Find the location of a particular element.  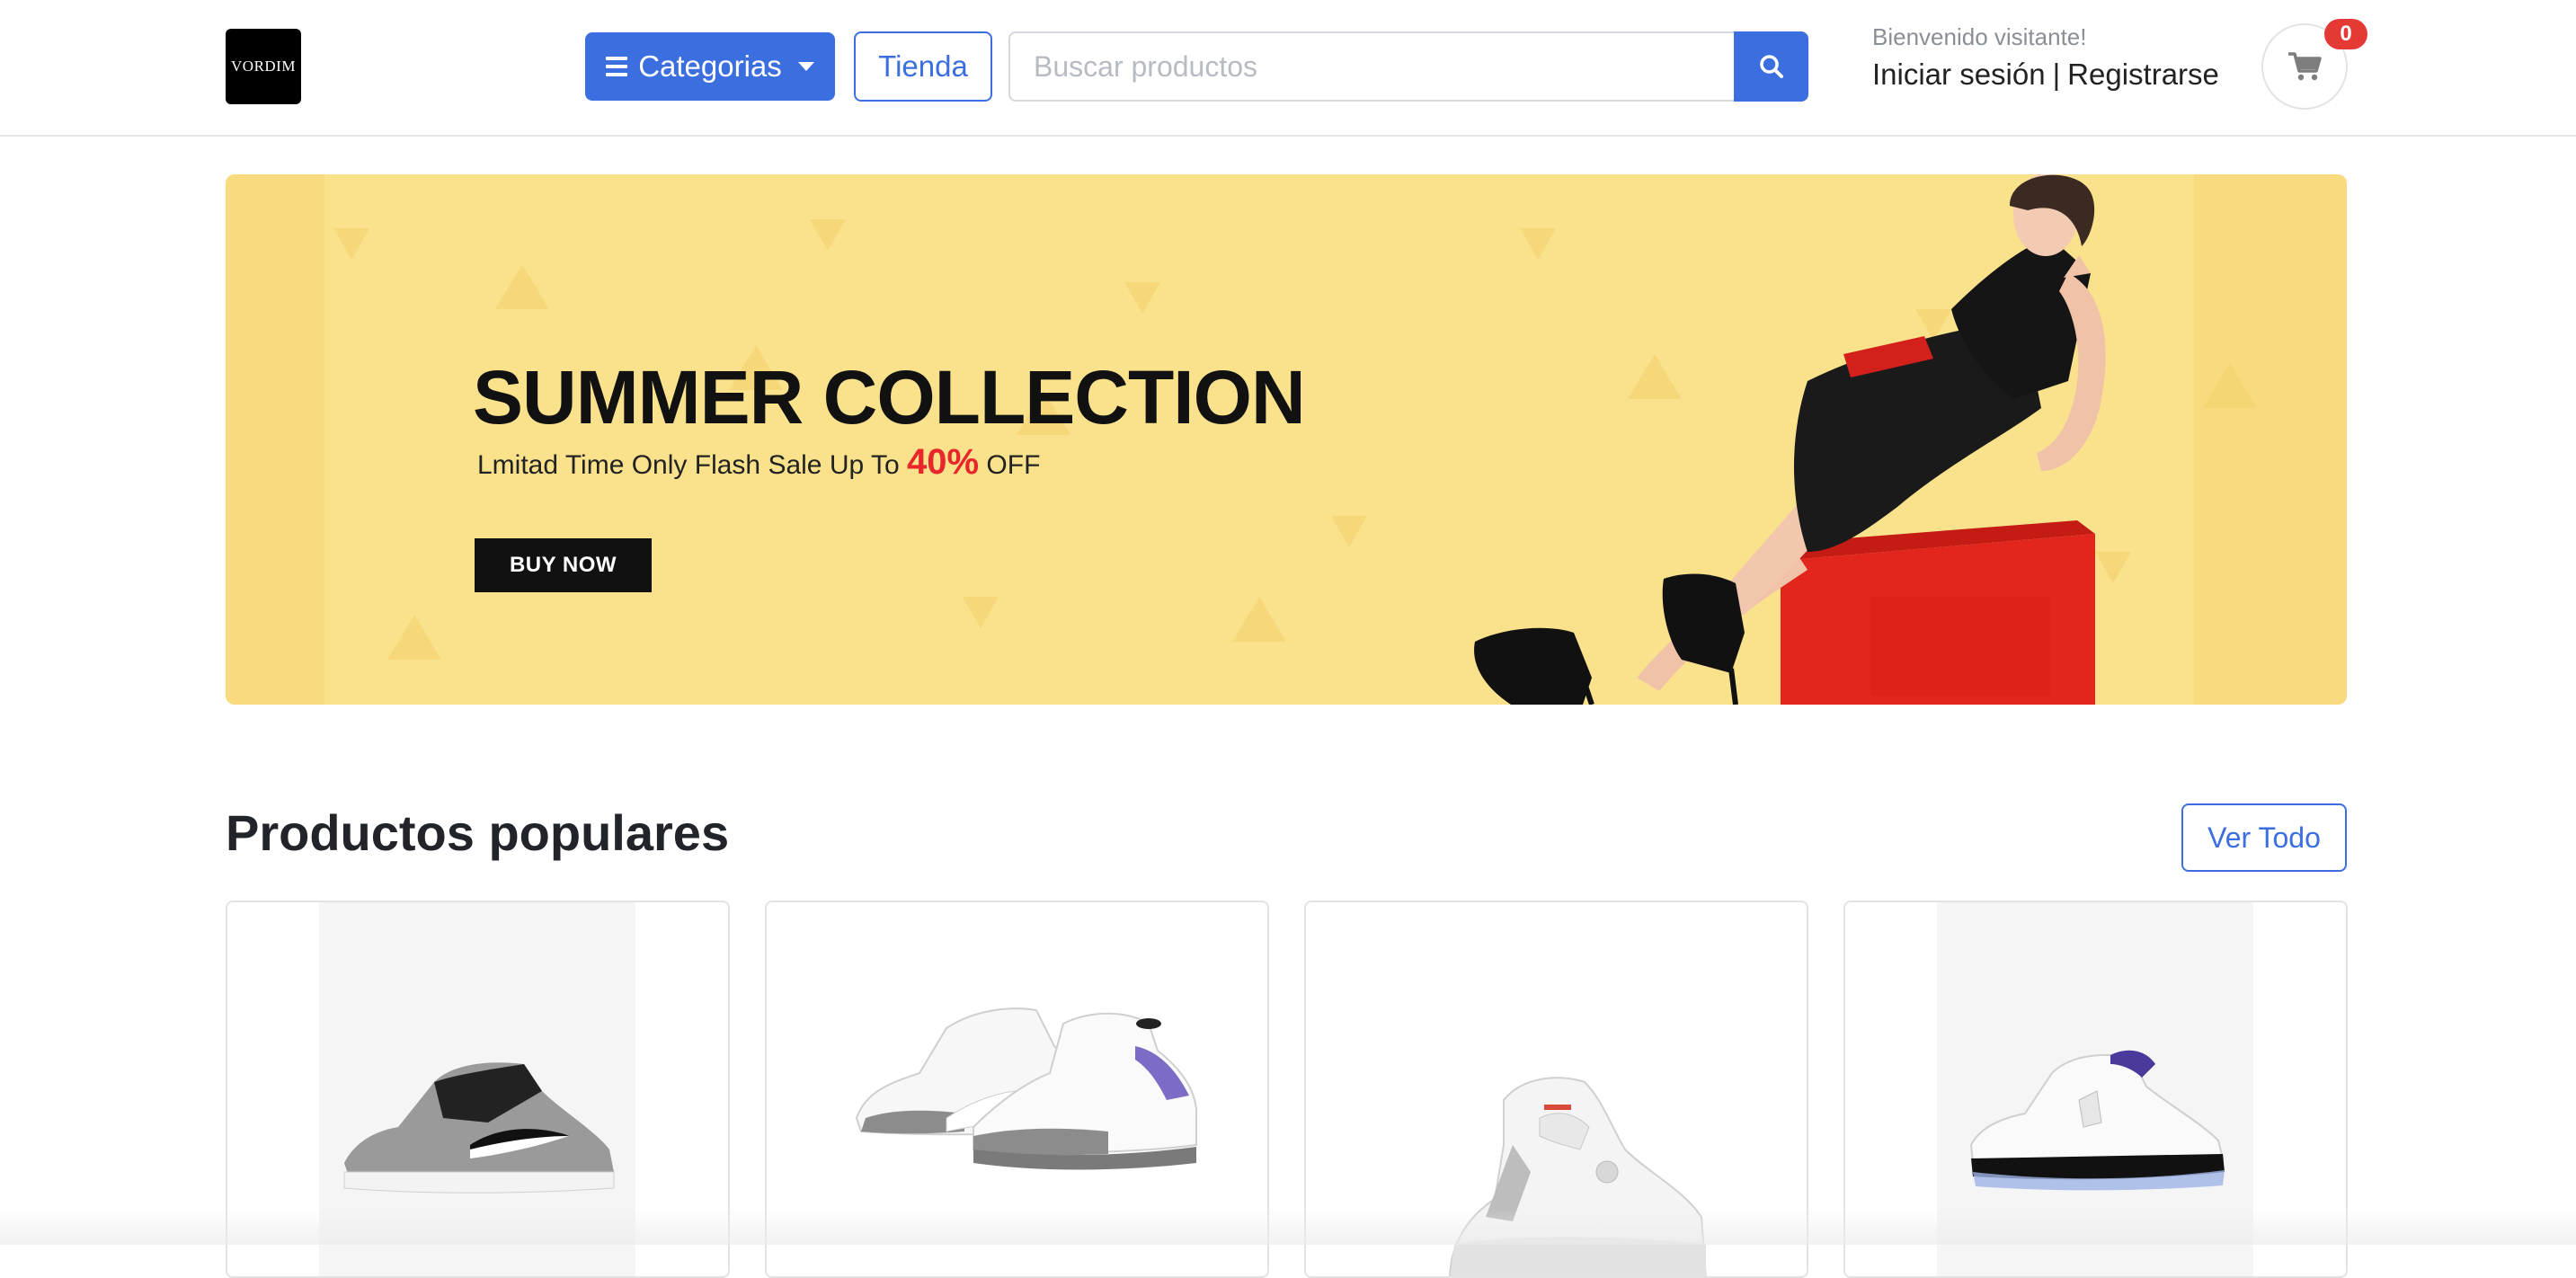

shop-label: Tienda is located at coordinates (923, 66).